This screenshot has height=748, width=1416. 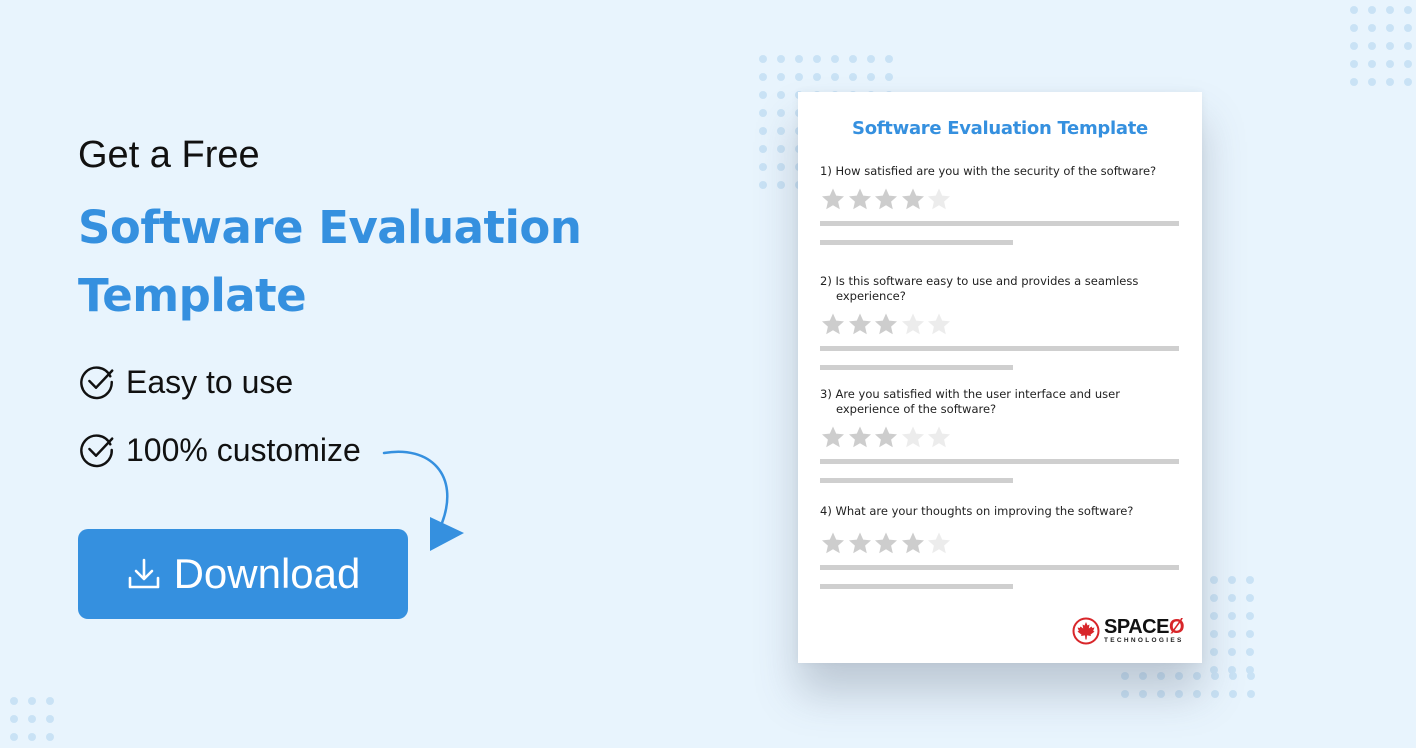 What do you see at coordinates (1000, 199) in the screenshot?
I see `star-rating` at bounding box center [1000, 199].